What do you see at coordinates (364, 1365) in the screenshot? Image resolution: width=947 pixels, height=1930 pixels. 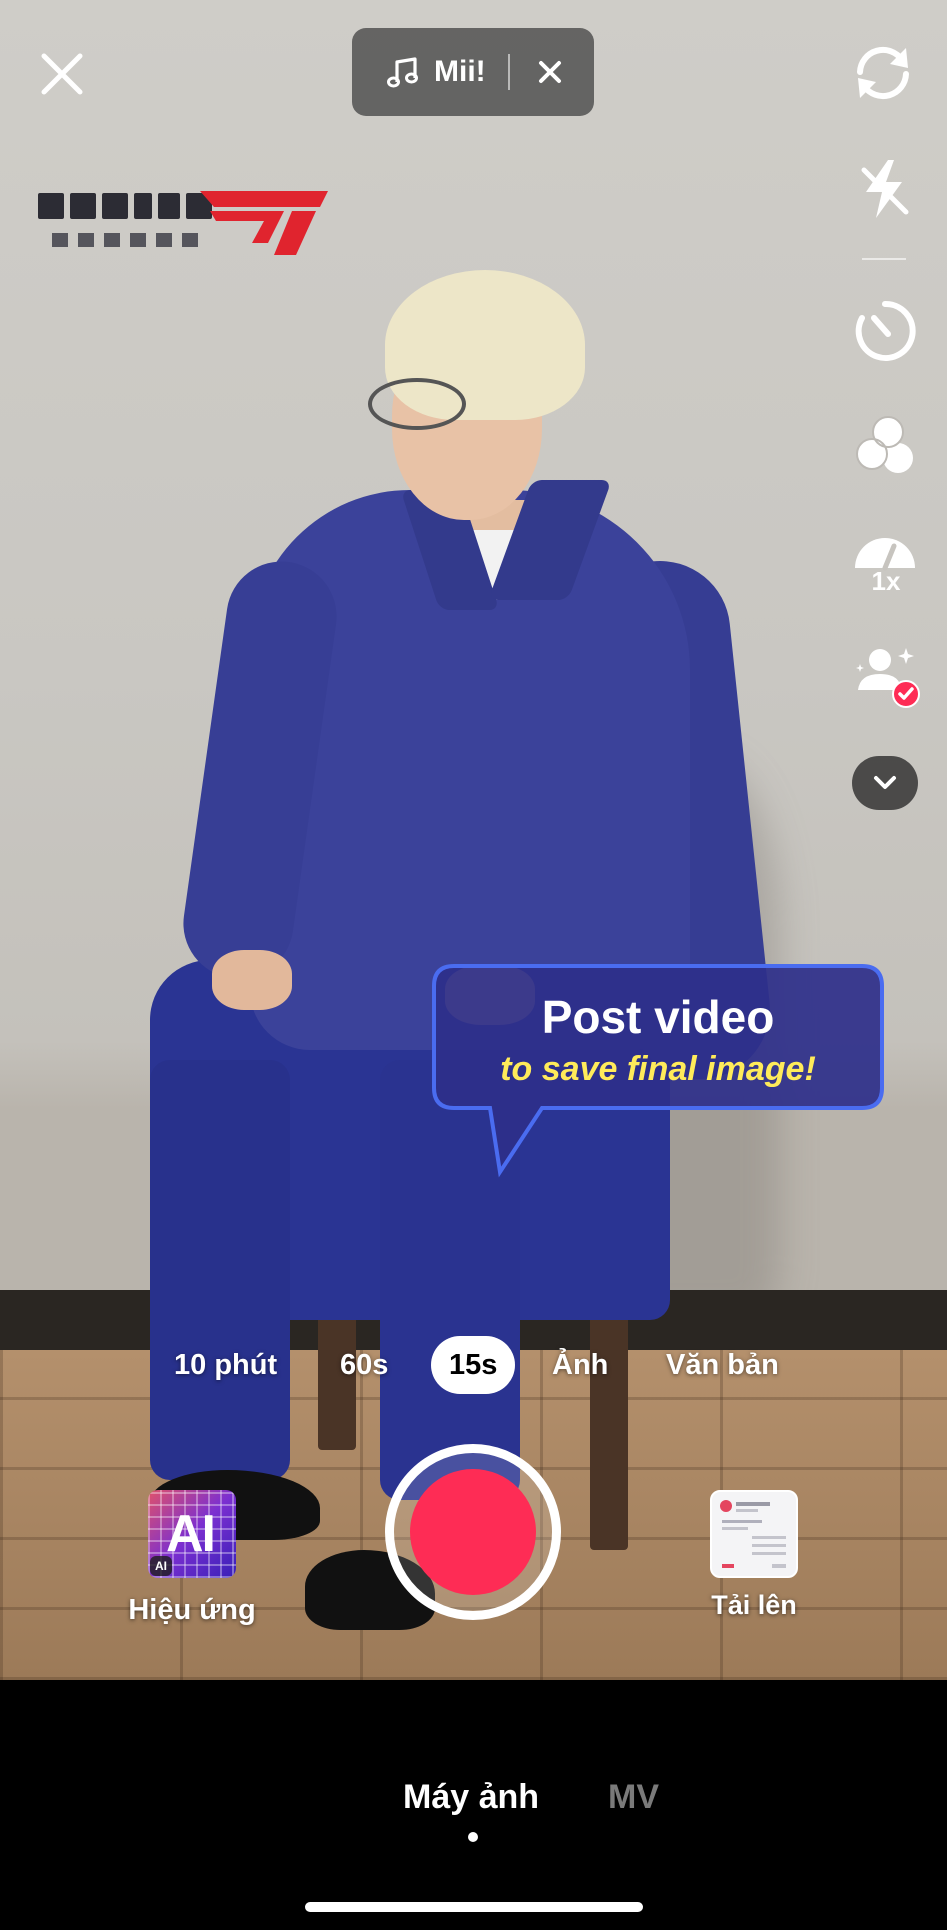 I see `mode-60s: 60s` at bounding box center [364, 1365].